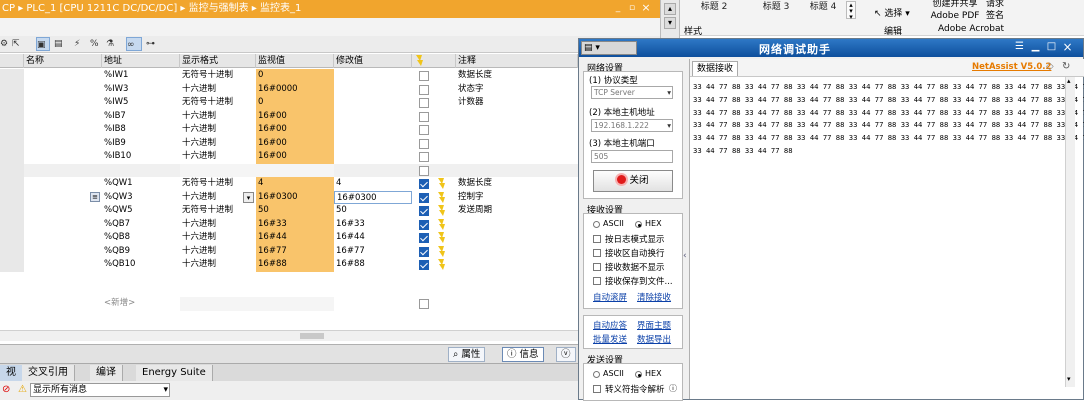 The width and height of the screenshot is (1084, 401). What do you see at coordinates (1070, 232) in the screenshot?
I see `recv-scrollbar: ▴ ▾` at bounding box center [1070, 232].